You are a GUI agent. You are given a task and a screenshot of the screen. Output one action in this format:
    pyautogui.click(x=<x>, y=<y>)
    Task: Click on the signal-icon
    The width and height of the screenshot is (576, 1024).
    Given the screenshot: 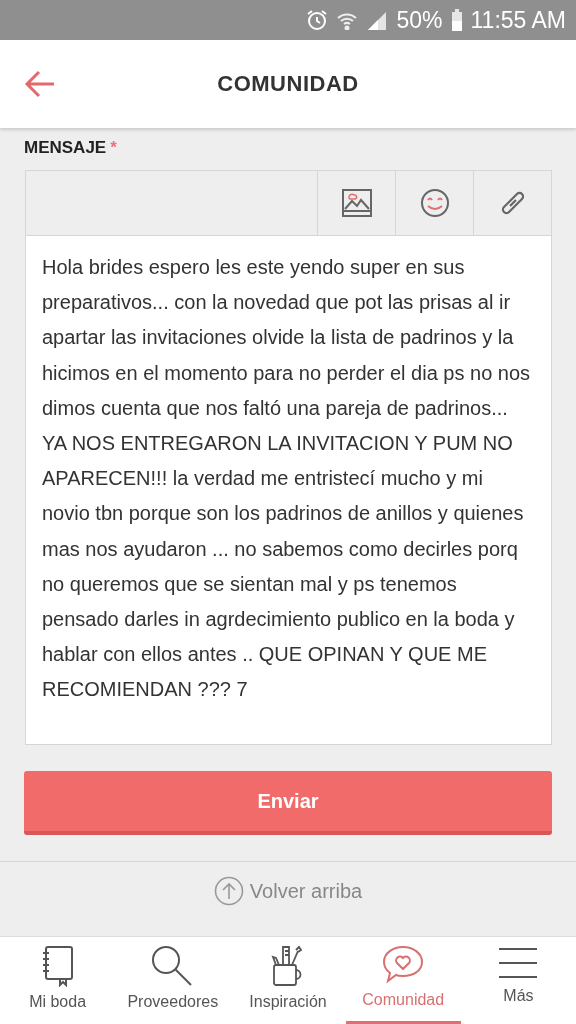 What is the action you would take?
    pyautogui.click(x=377, y=20)
    